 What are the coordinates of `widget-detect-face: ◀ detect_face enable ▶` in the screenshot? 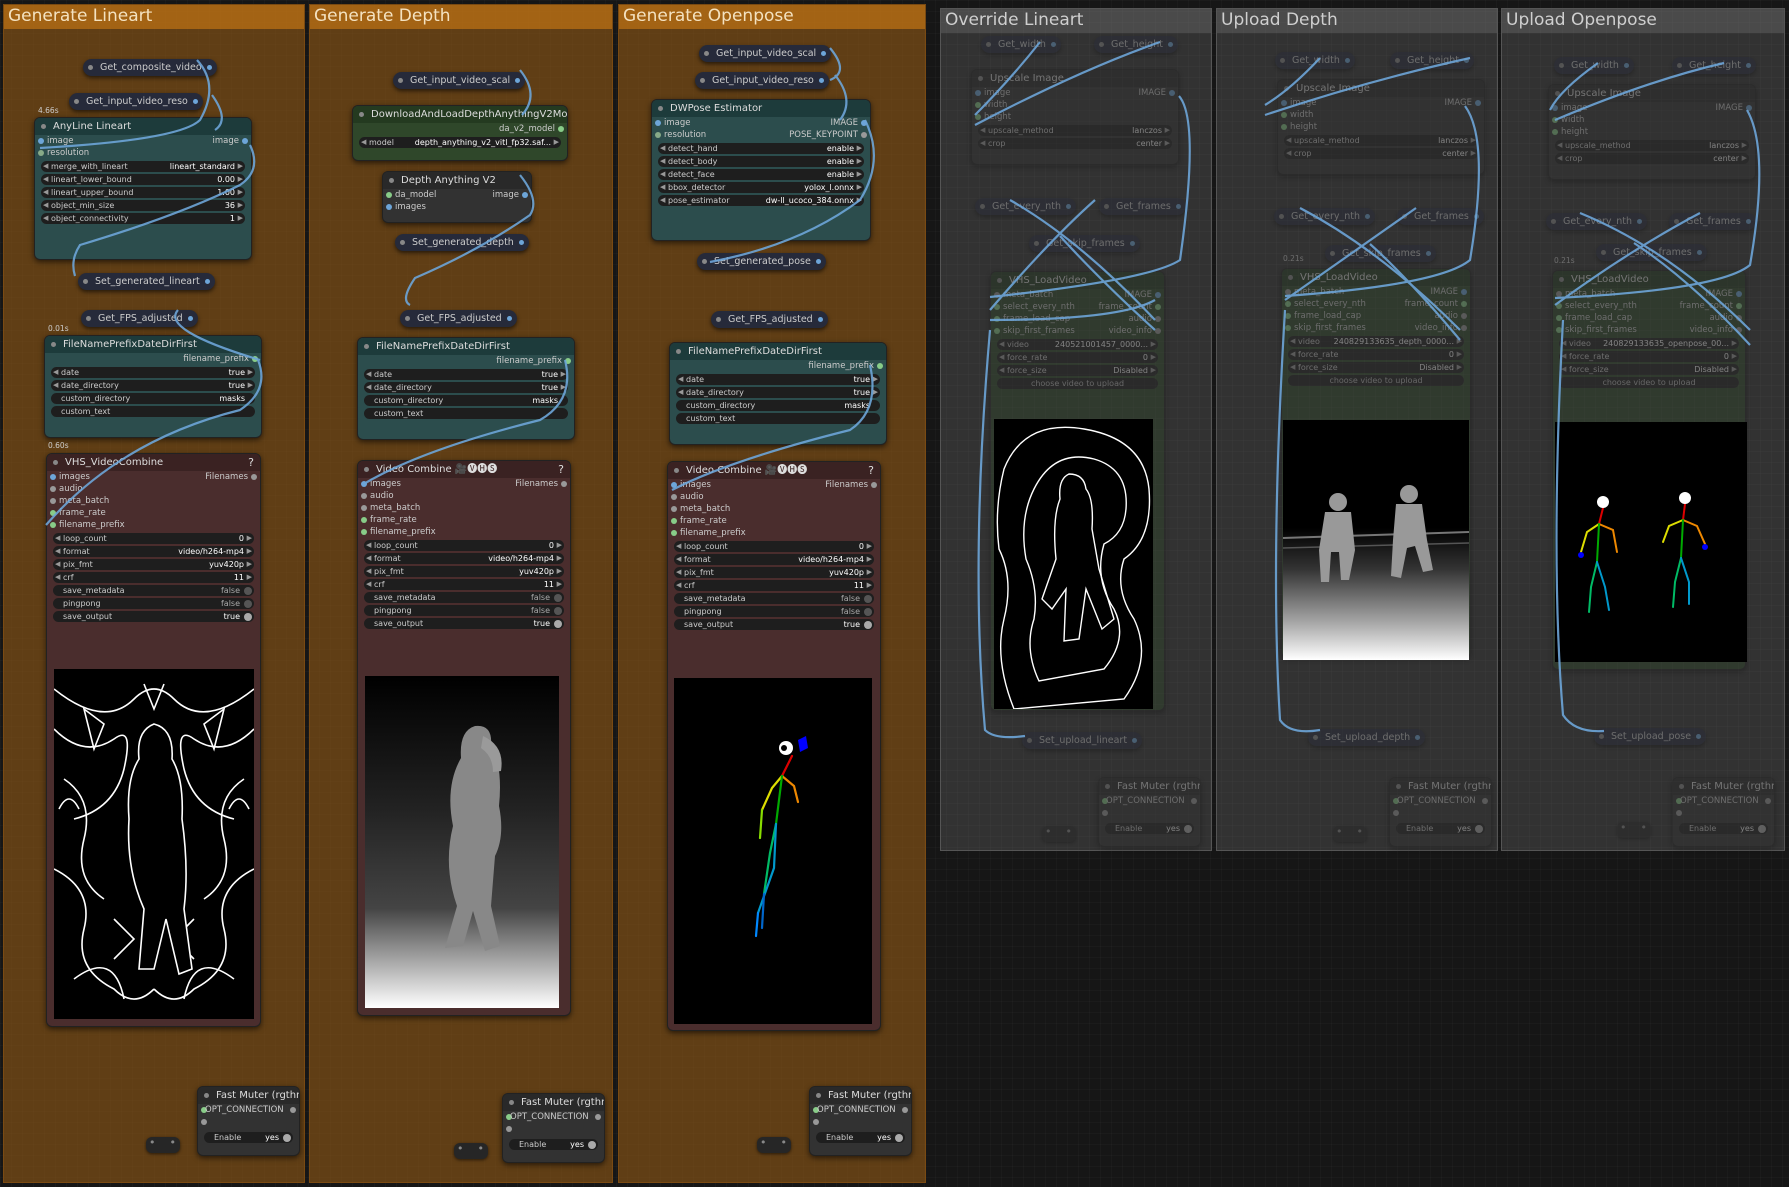 It's located at (761, 174).